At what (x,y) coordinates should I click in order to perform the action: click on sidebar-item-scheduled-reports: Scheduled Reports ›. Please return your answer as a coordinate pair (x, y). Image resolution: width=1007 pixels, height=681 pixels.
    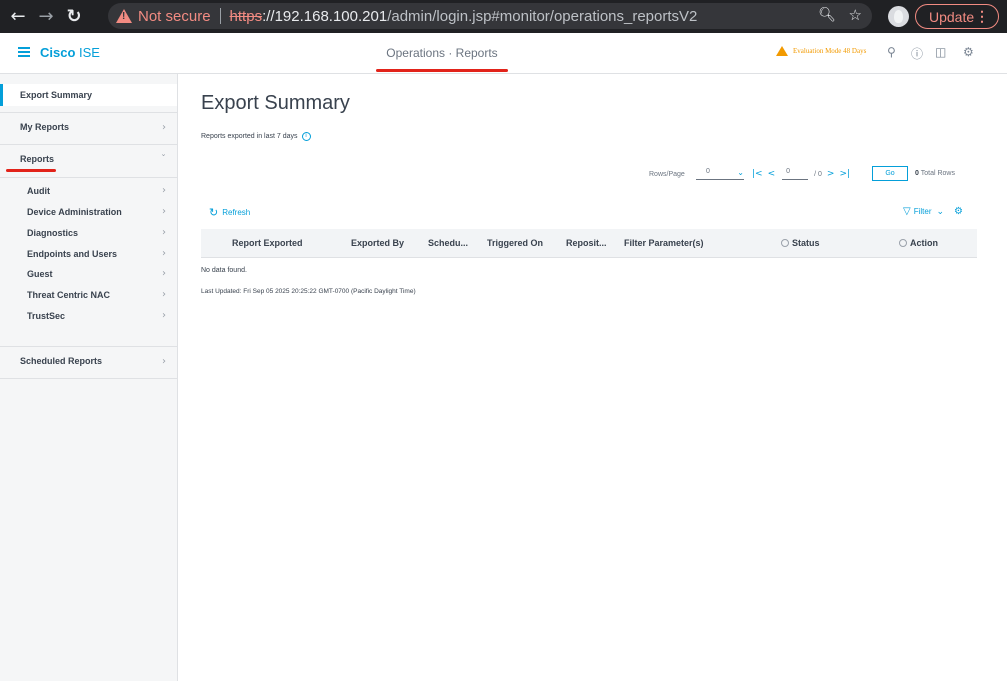
    Looking at the image, I should click on (88, 361).